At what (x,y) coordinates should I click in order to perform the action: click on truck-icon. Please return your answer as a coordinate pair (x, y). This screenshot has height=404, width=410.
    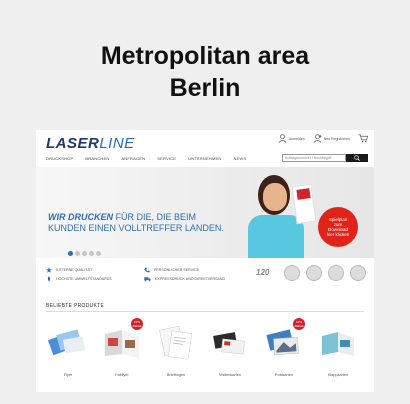
    Looking at the image, I should click on (147, 279).